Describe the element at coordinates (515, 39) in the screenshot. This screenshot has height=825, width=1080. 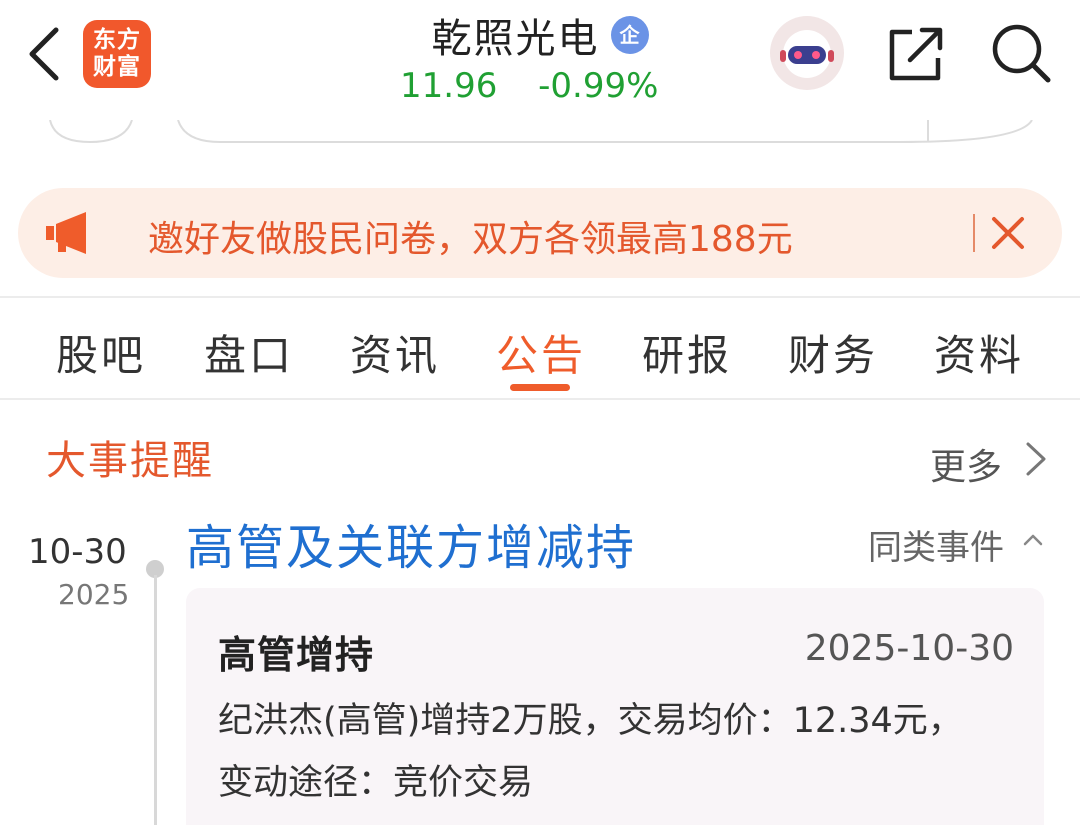
I see `stock-name: 乾照光电` at that location.